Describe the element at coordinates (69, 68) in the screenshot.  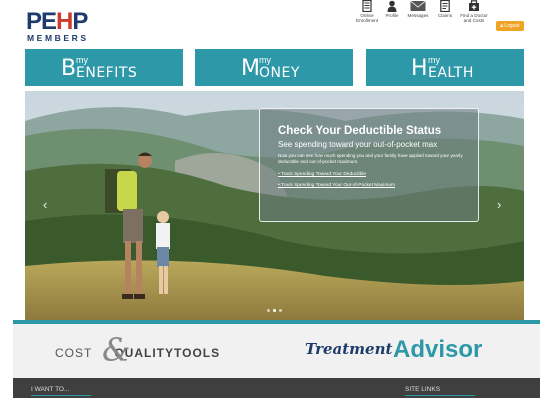
I see `tile-initial: B` at that location.